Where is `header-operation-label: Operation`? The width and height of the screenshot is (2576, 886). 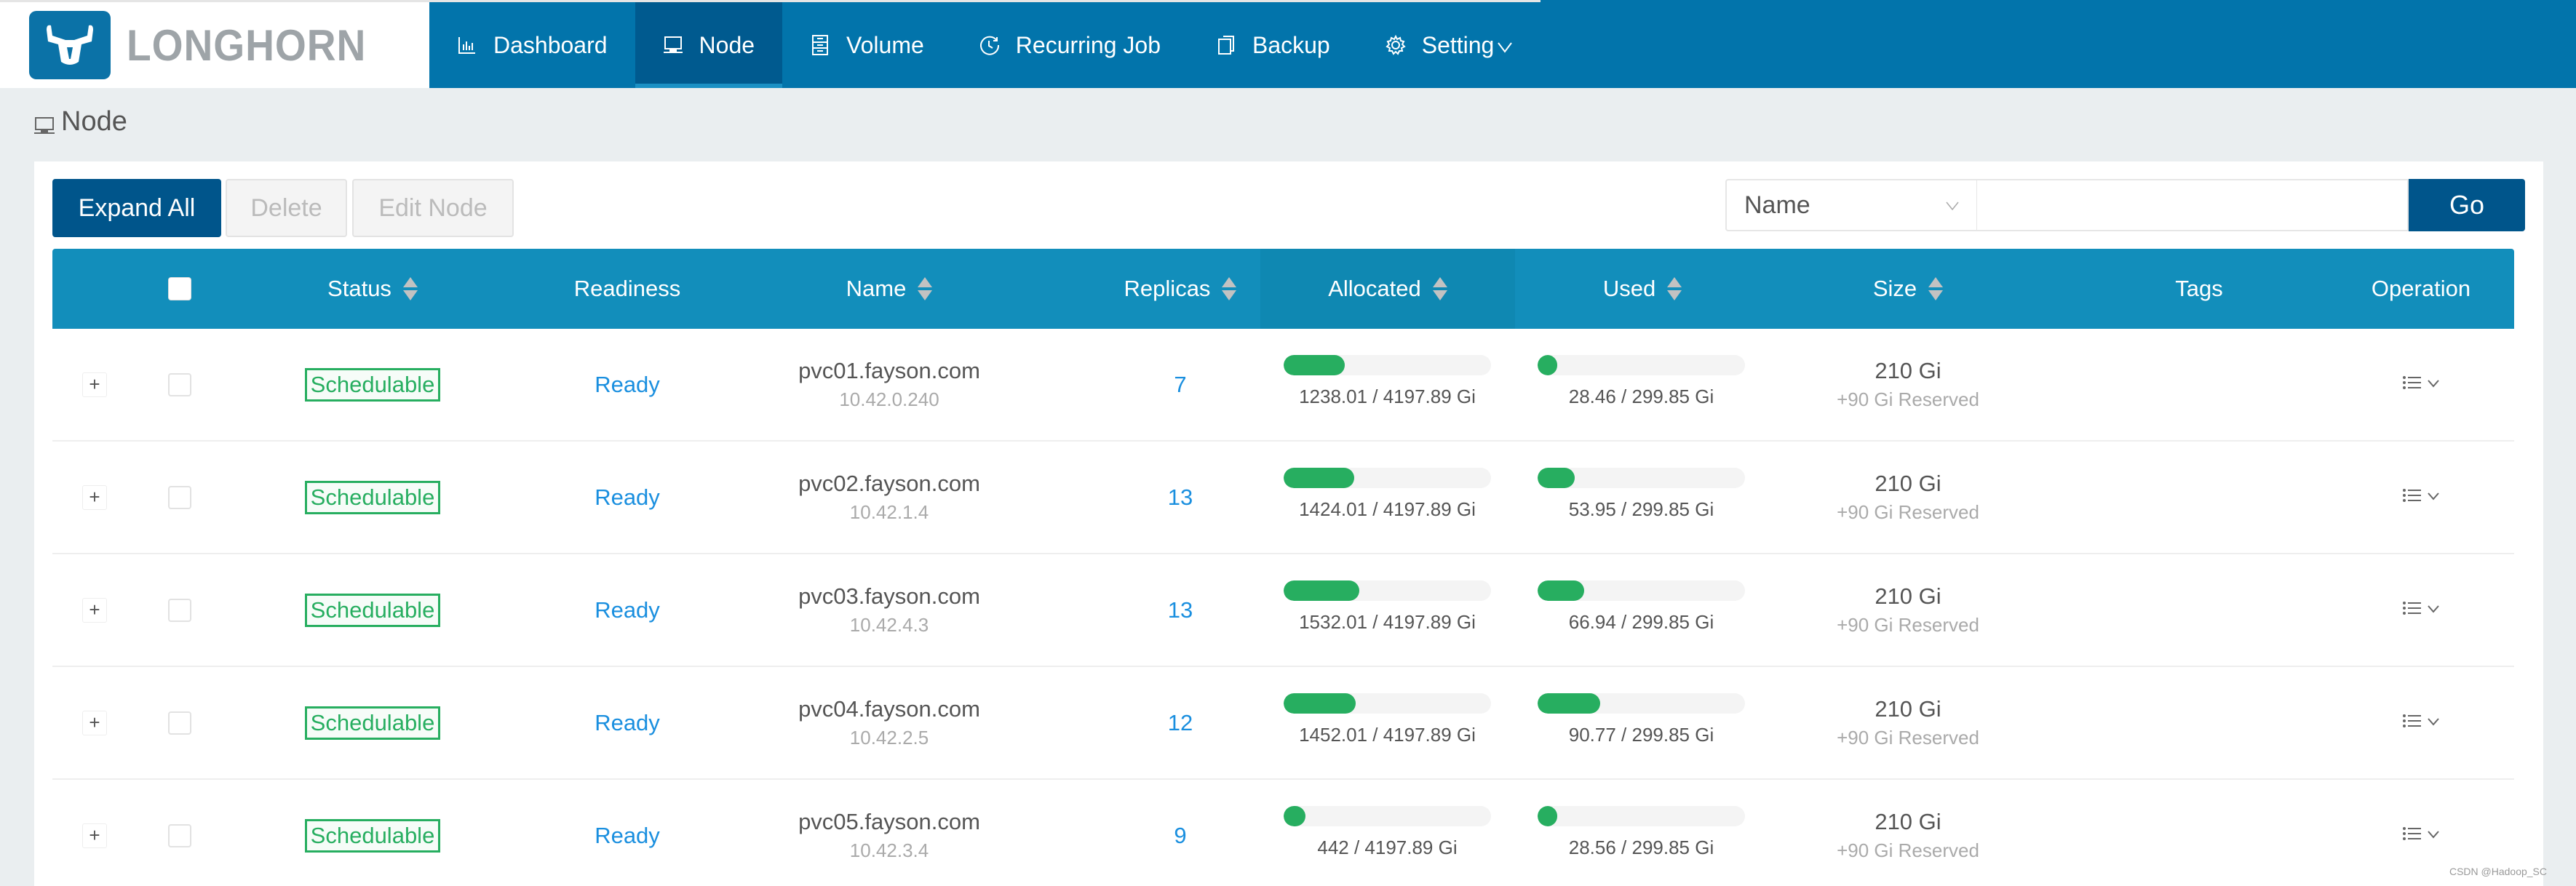
header-operation-label: Operation is located at coordinates (2421, 288).